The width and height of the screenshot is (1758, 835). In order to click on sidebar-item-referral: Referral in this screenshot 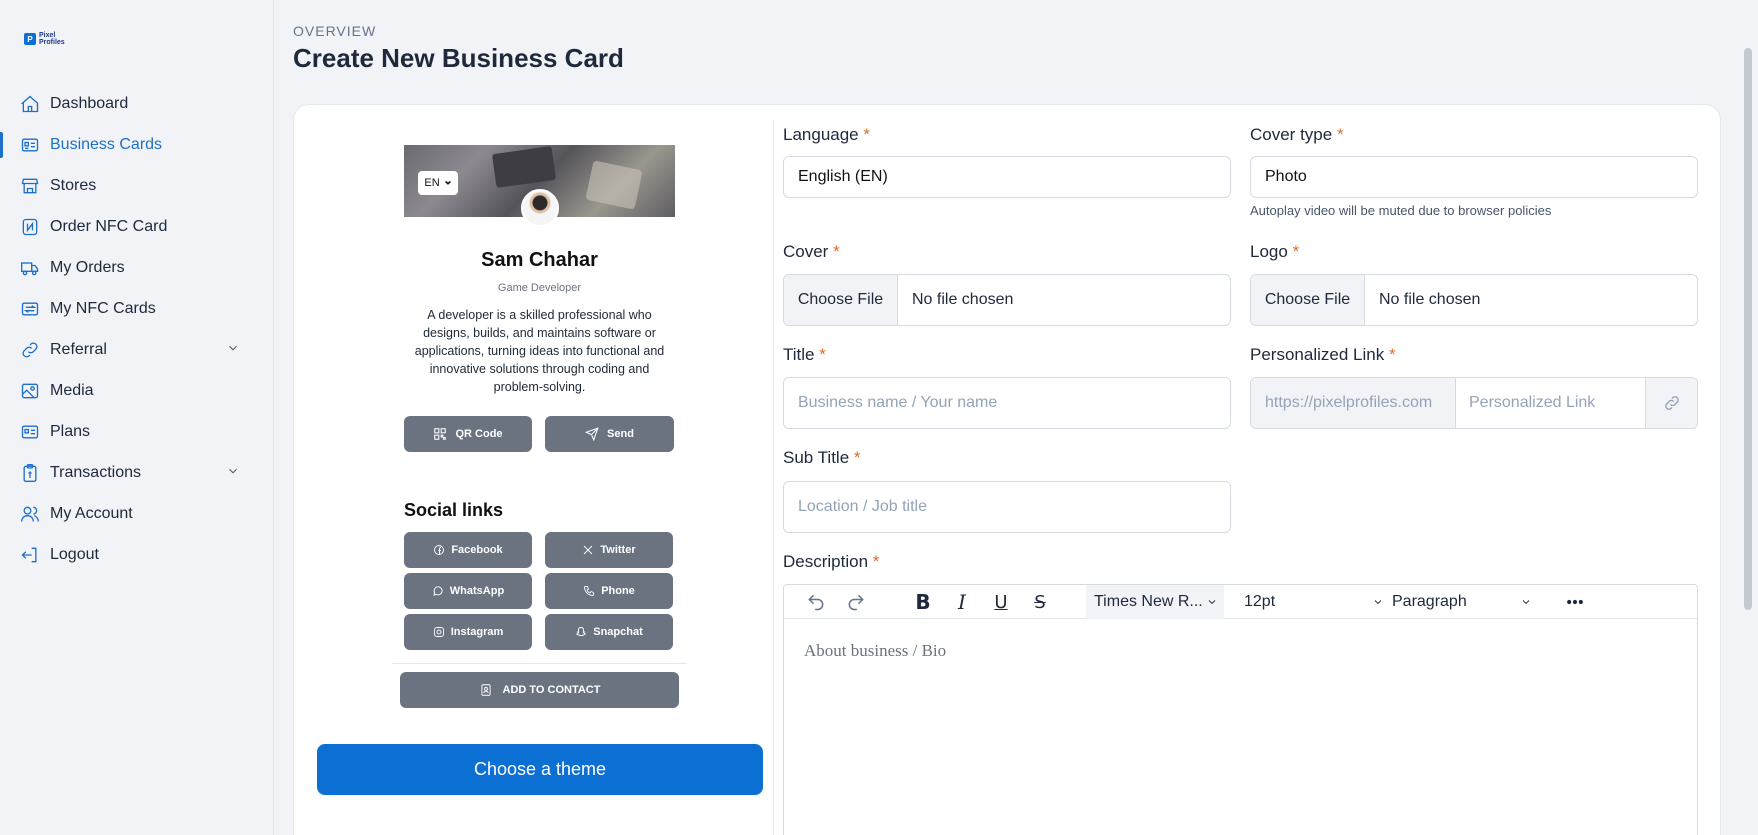, I will do `click(136, 349)`.